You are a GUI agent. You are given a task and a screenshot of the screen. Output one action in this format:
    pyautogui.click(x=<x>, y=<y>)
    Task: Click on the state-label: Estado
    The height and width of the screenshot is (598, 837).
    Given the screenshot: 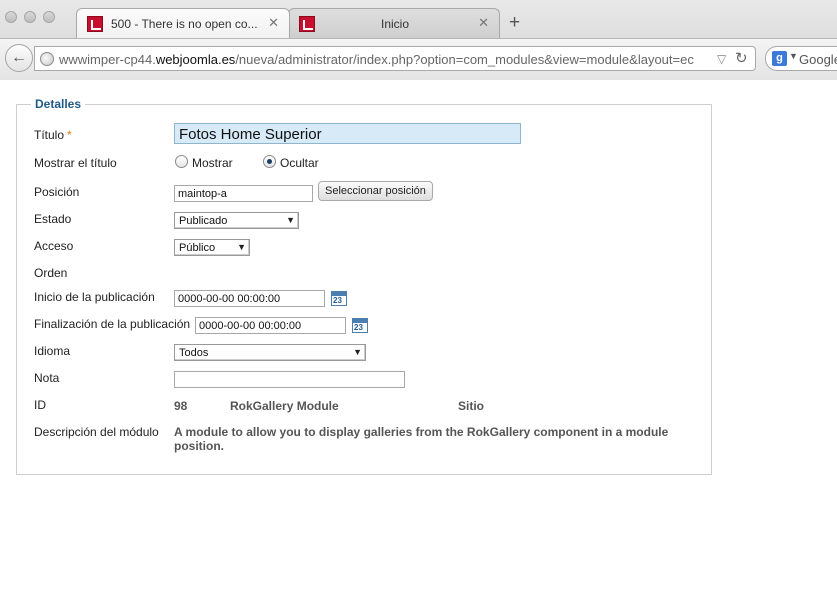 What is the action you would take?
    pyautogui.click(x=53, y=219)
    